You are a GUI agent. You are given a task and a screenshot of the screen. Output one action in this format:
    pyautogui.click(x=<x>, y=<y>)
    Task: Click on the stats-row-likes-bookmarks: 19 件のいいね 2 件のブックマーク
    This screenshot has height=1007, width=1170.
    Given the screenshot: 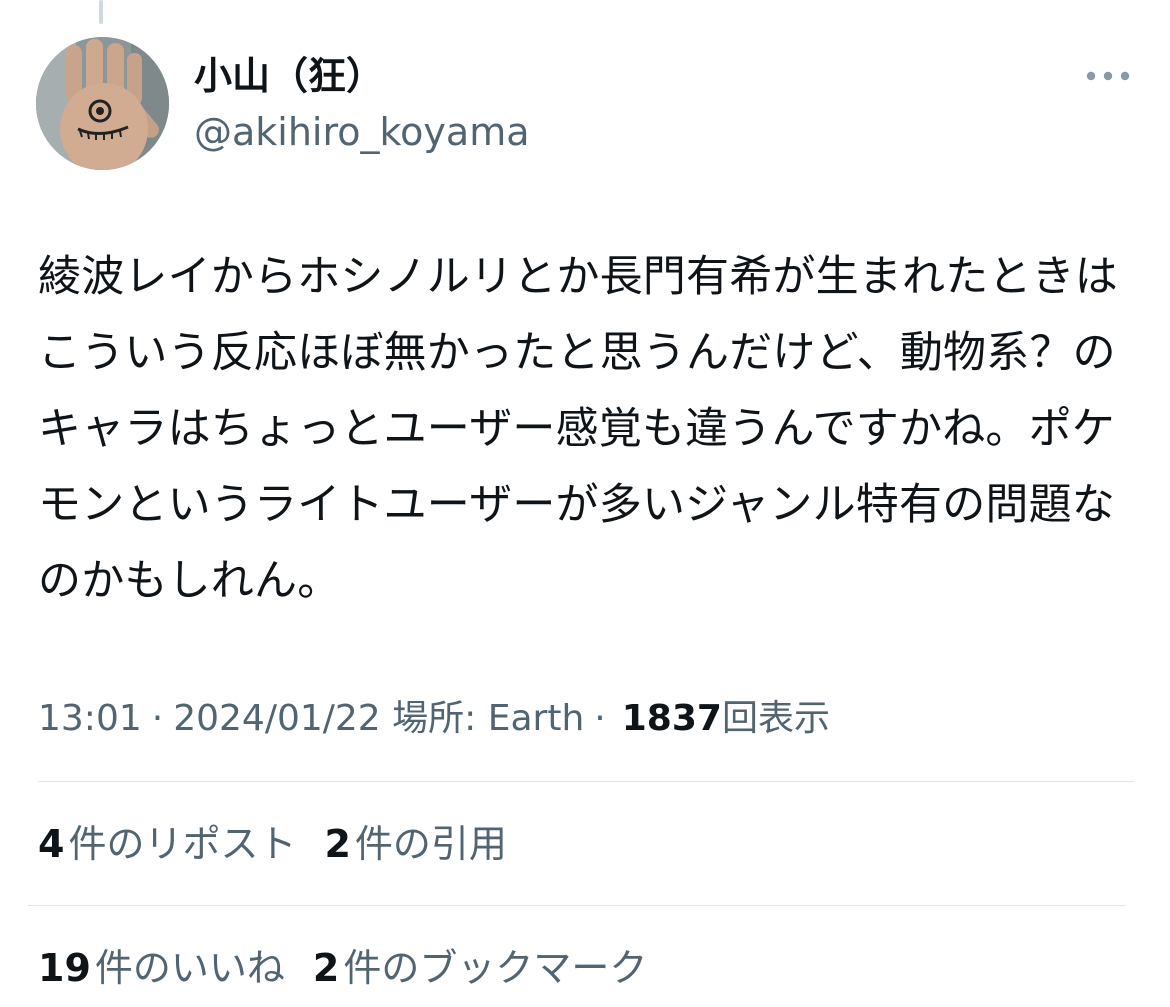 What is the action you would take?
    pyautogui.click(x=356, y=968)
    